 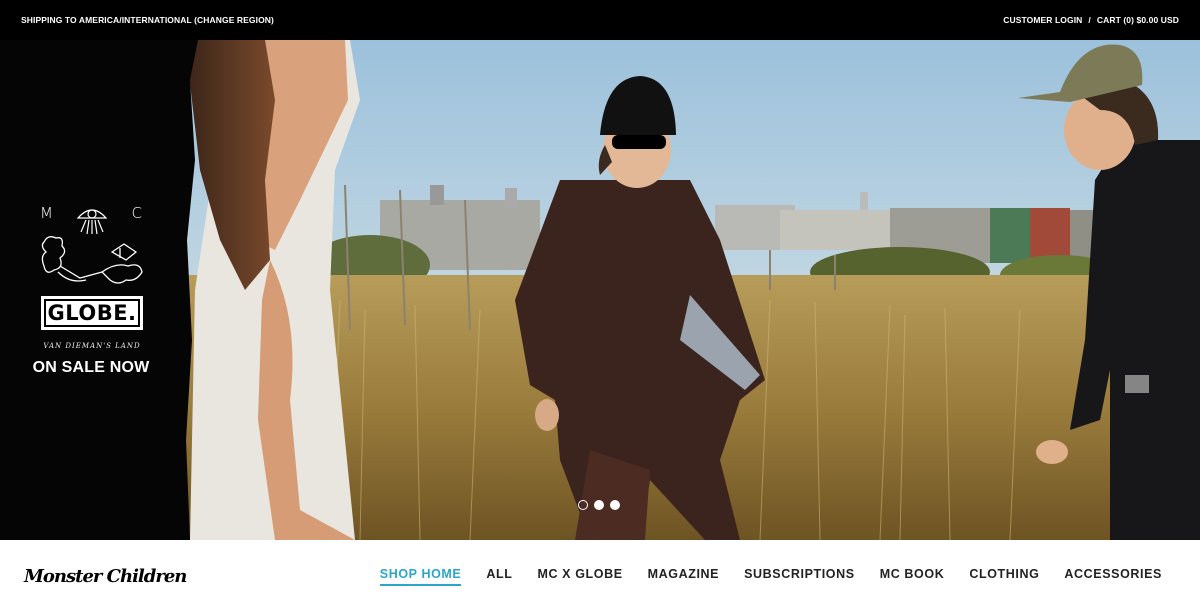 What do you see at coordinates (46, 213) in the screenshot?
I see `mc-letter-m: M` at bounding box center [46, 213].